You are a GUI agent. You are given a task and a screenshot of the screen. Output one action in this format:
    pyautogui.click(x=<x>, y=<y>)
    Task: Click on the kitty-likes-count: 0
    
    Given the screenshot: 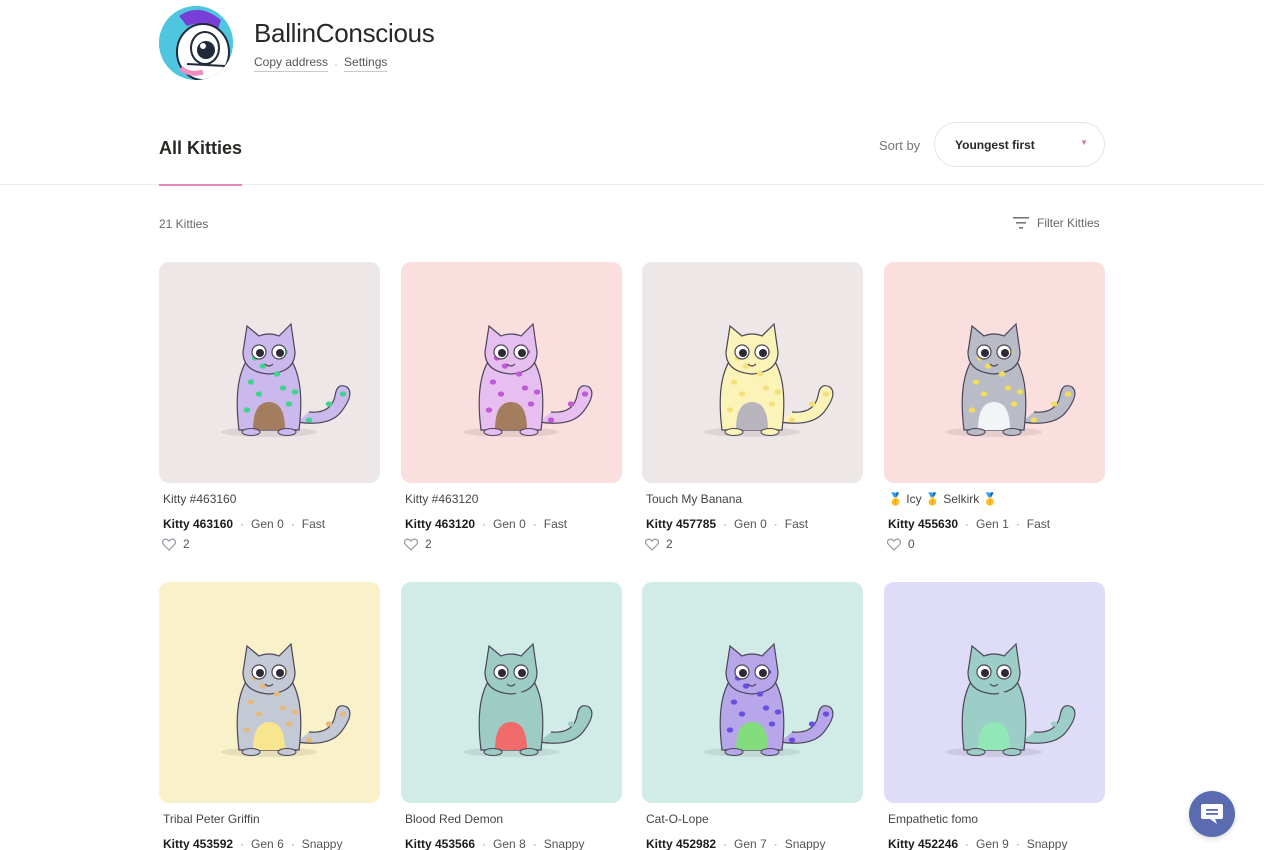 What is the action you would take?
    pyautogui.click(x=911, y=544)
    